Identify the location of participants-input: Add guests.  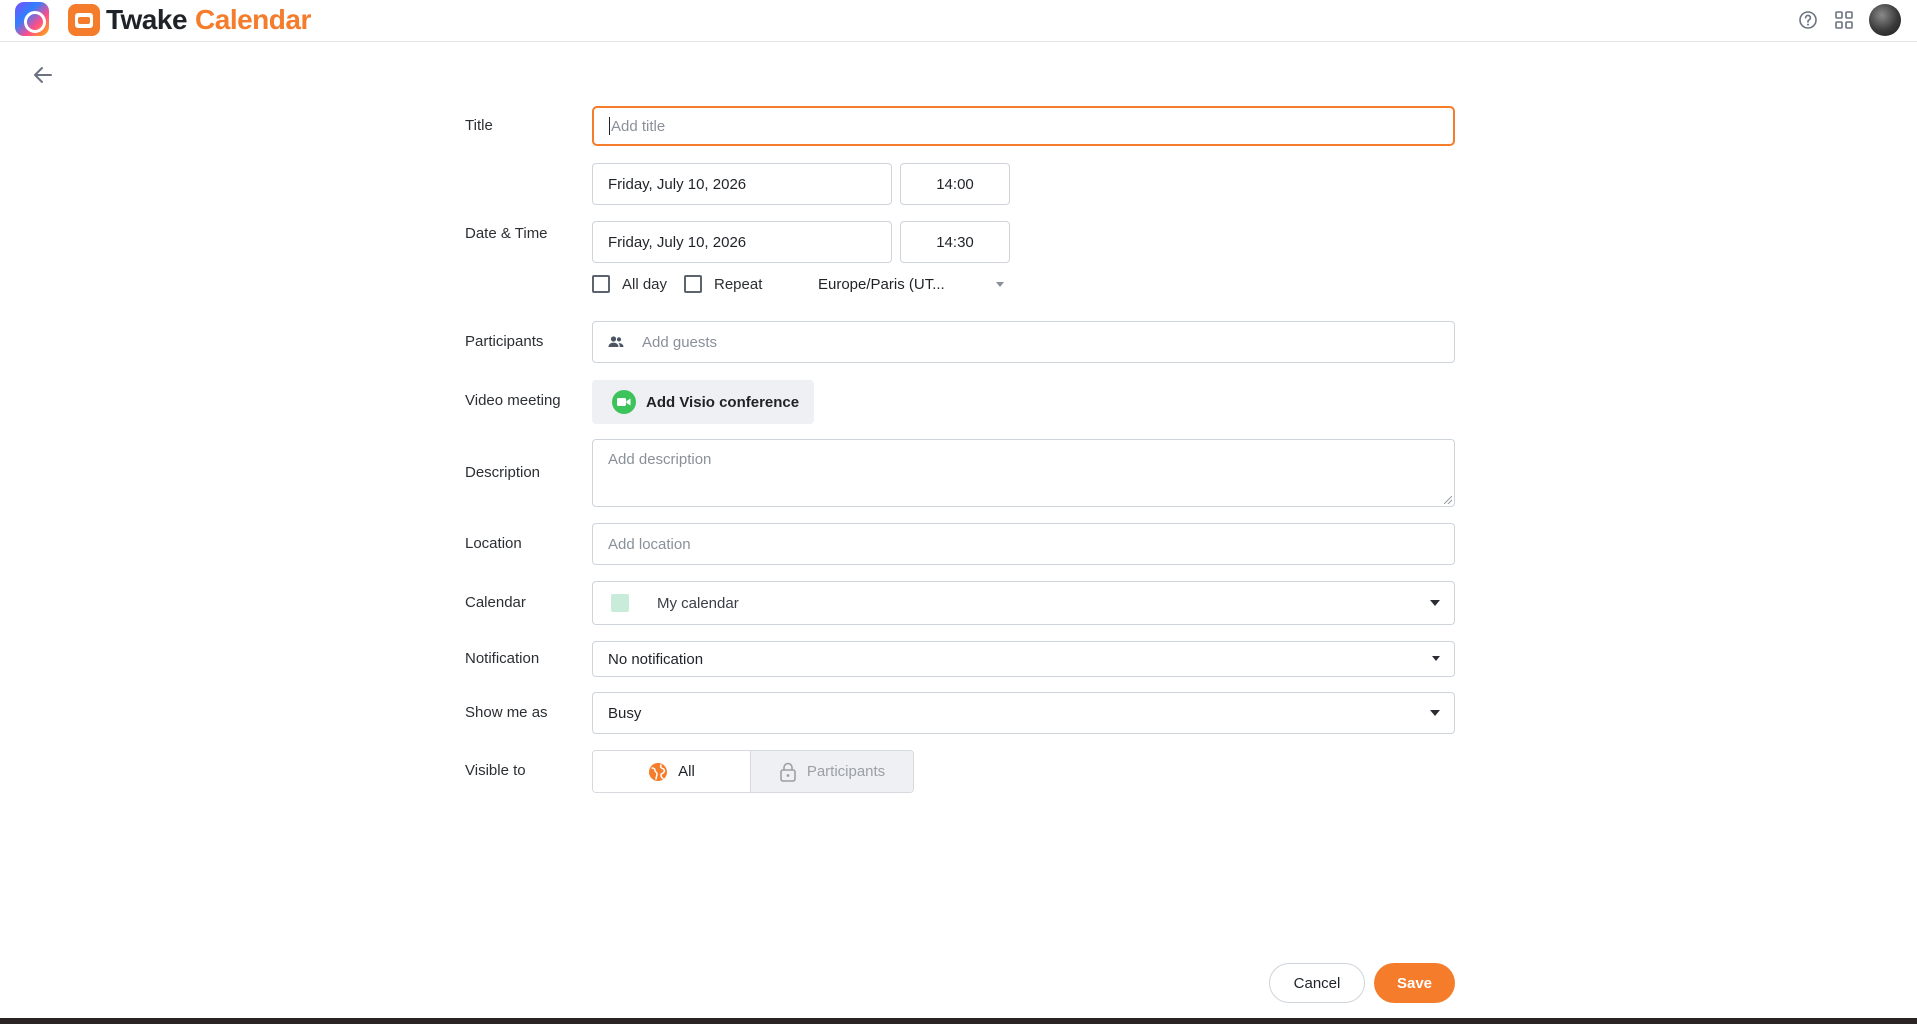
(1023, 342).